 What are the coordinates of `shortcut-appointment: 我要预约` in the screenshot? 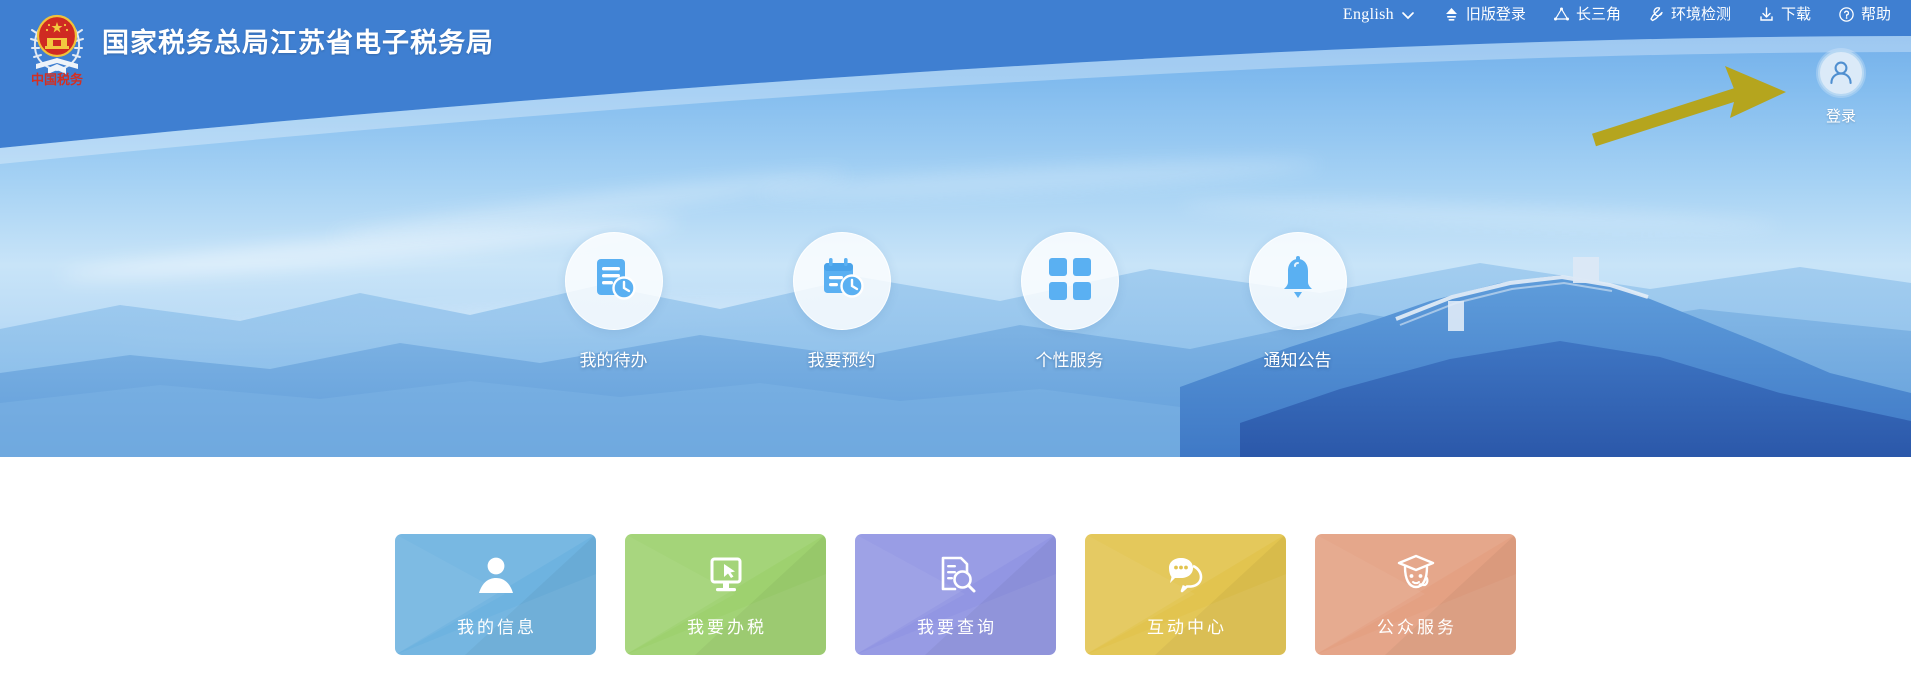 It's located at (842, 301).